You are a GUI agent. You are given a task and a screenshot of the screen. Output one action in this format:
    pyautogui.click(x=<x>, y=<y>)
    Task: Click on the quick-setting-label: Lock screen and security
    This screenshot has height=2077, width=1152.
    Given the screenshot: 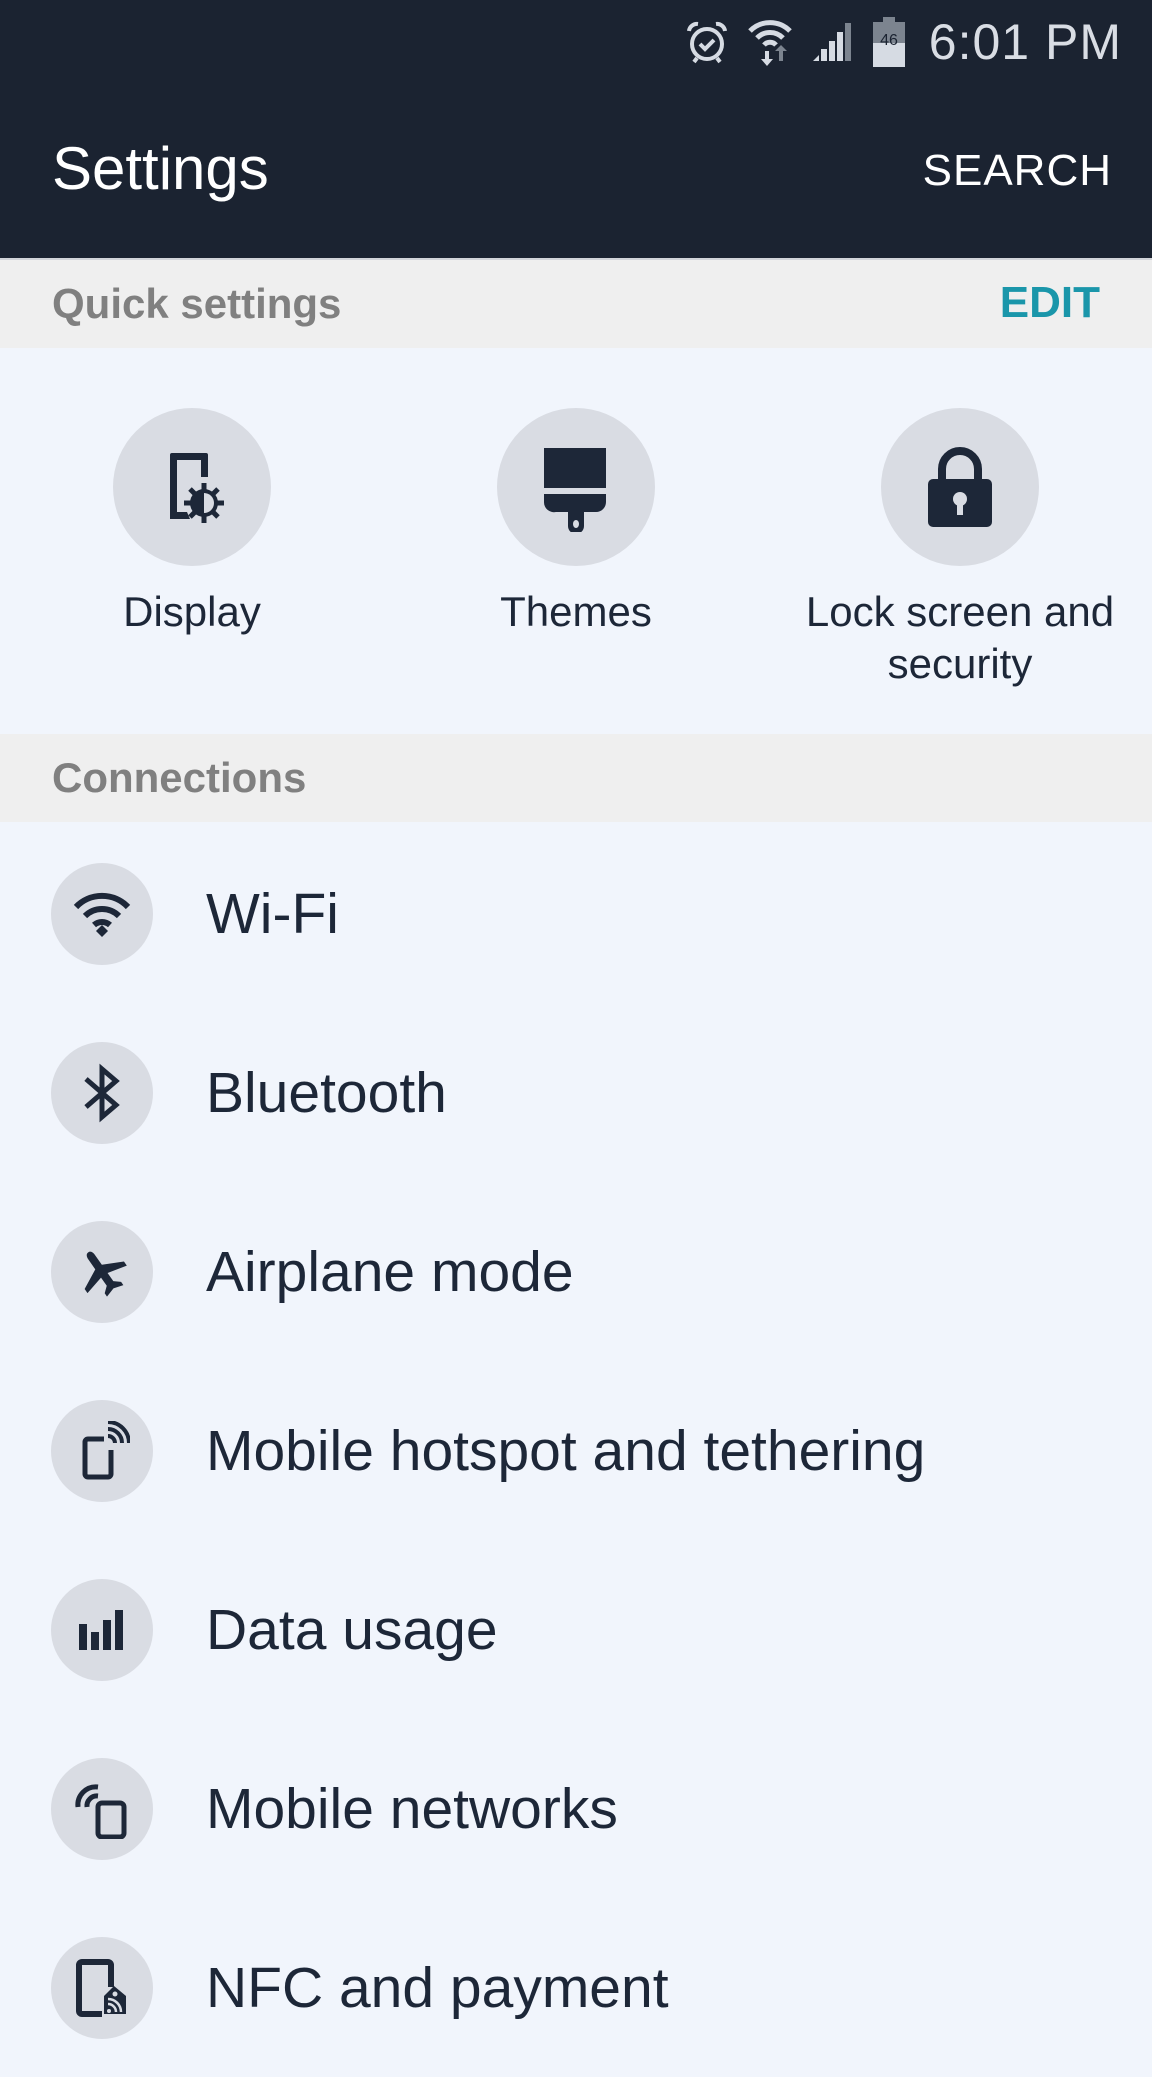 What is the action you would take?
    pyautogui.click(x=960, y=637)
    